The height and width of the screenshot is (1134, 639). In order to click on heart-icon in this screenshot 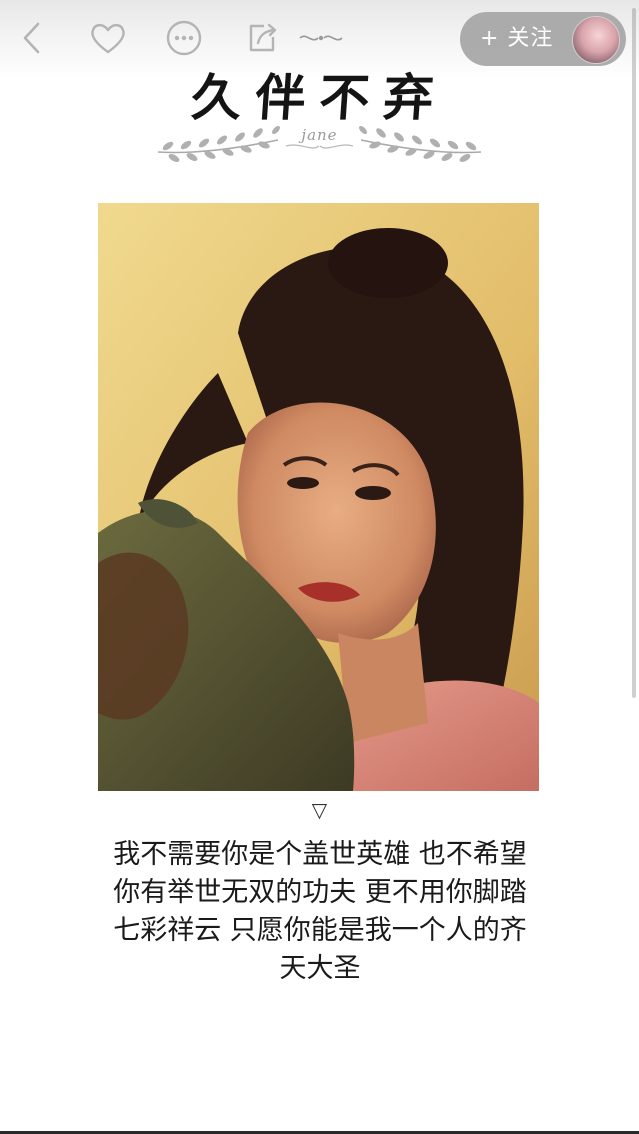, I will do `click(108, 38)`.